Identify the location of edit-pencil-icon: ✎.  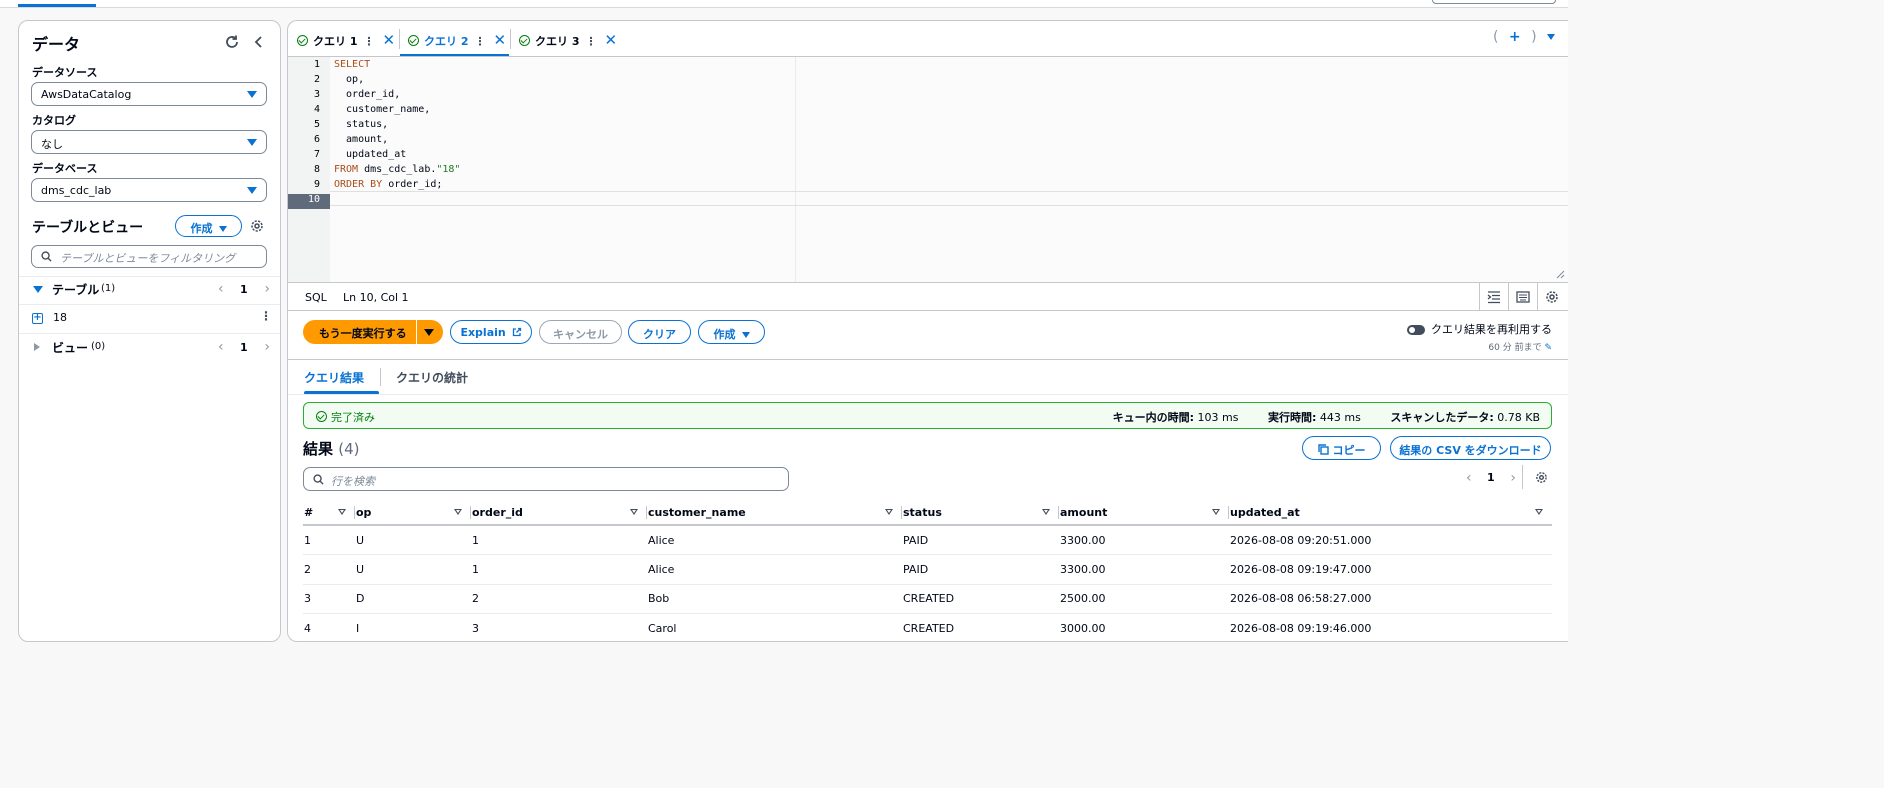
(1548, 348).